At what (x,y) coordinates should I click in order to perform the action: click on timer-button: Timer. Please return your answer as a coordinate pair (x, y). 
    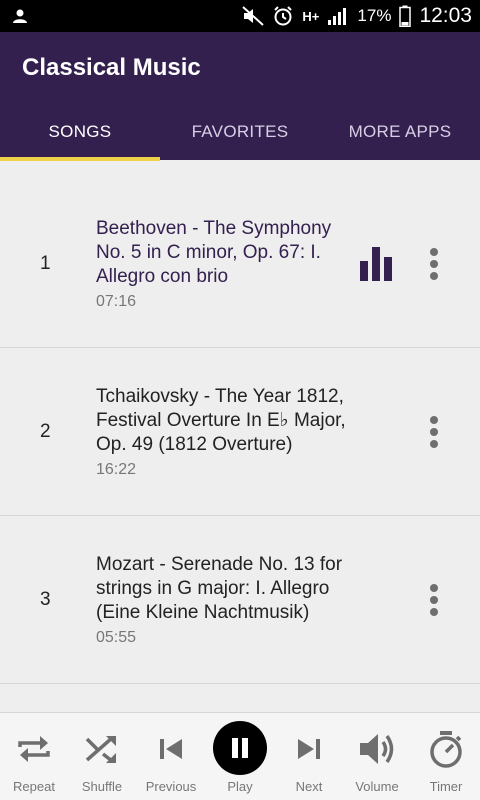
    Looking at the image, I should click on (446, 756).